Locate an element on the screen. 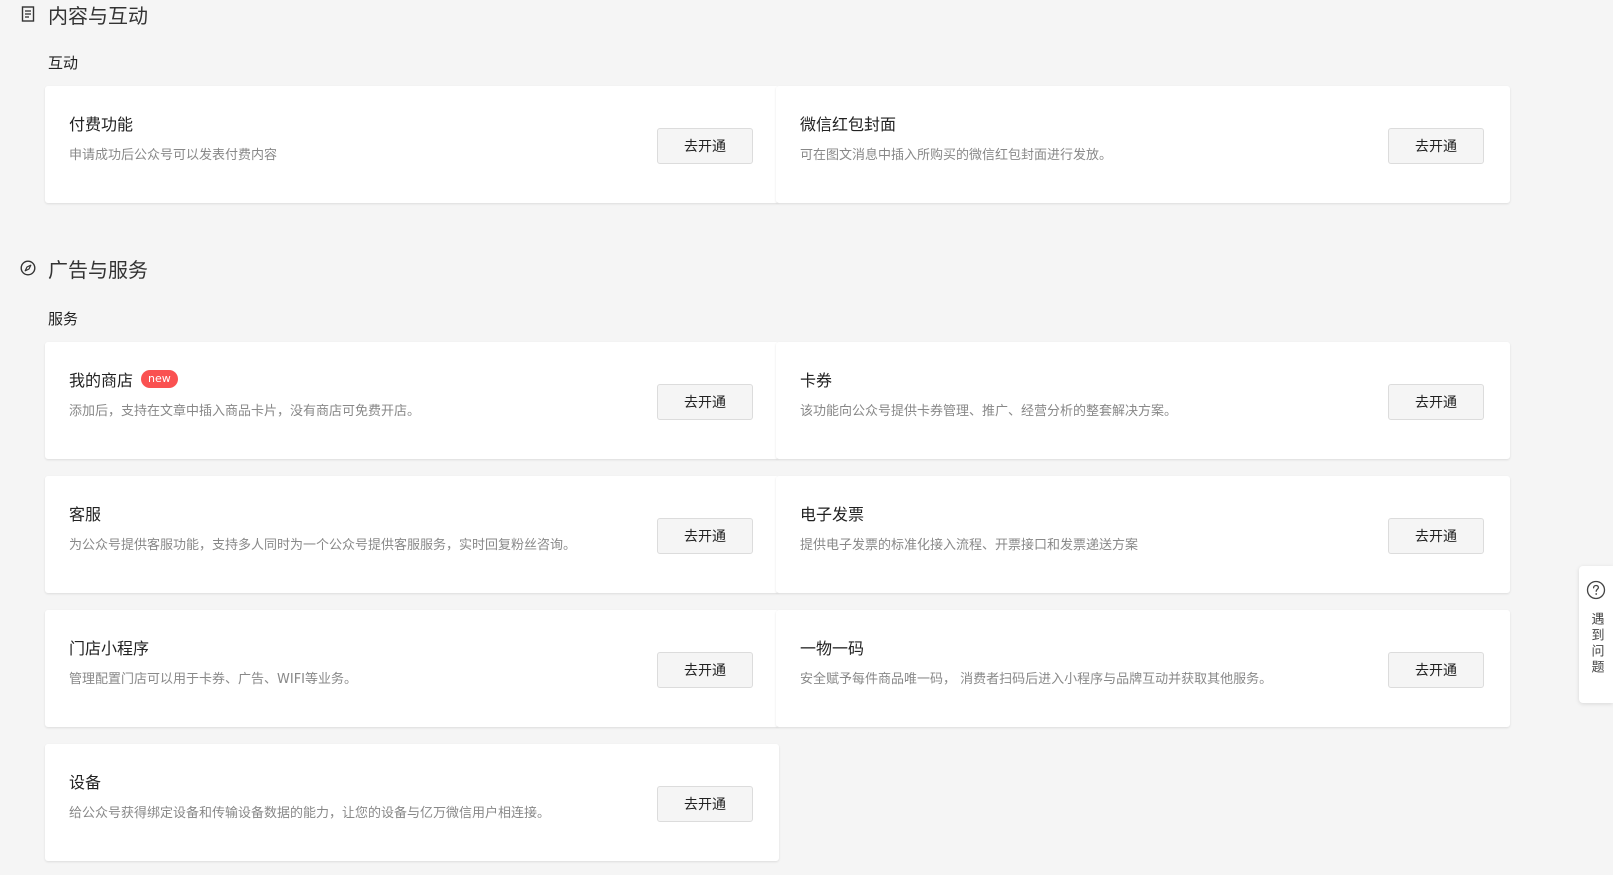 Image resolution: width=1613 pixels, height=875 pixels. new-badge: new is located at coordinates (159, 379).